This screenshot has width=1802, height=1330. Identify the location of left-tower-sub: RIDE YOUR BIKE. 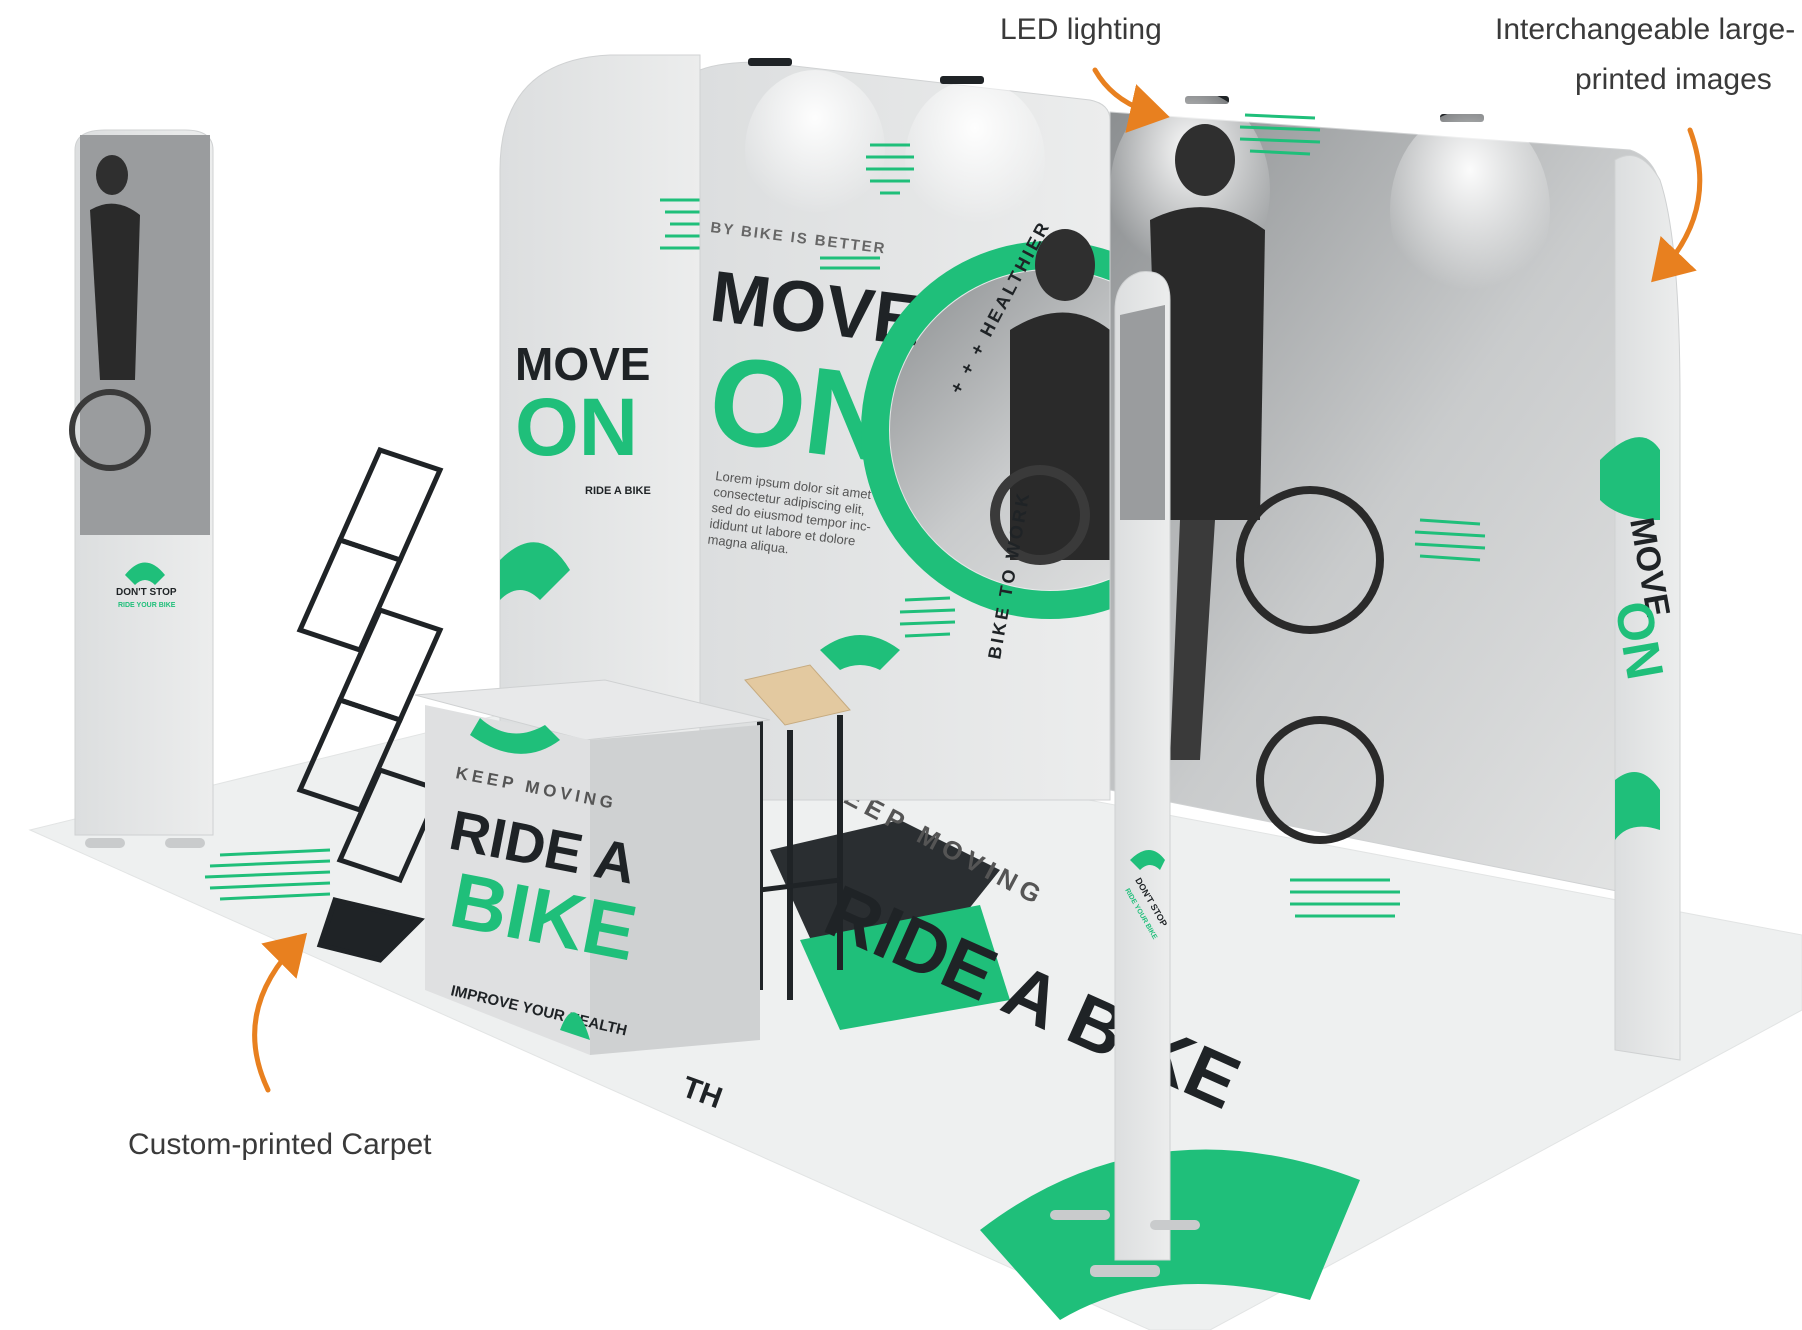
(147, 605).